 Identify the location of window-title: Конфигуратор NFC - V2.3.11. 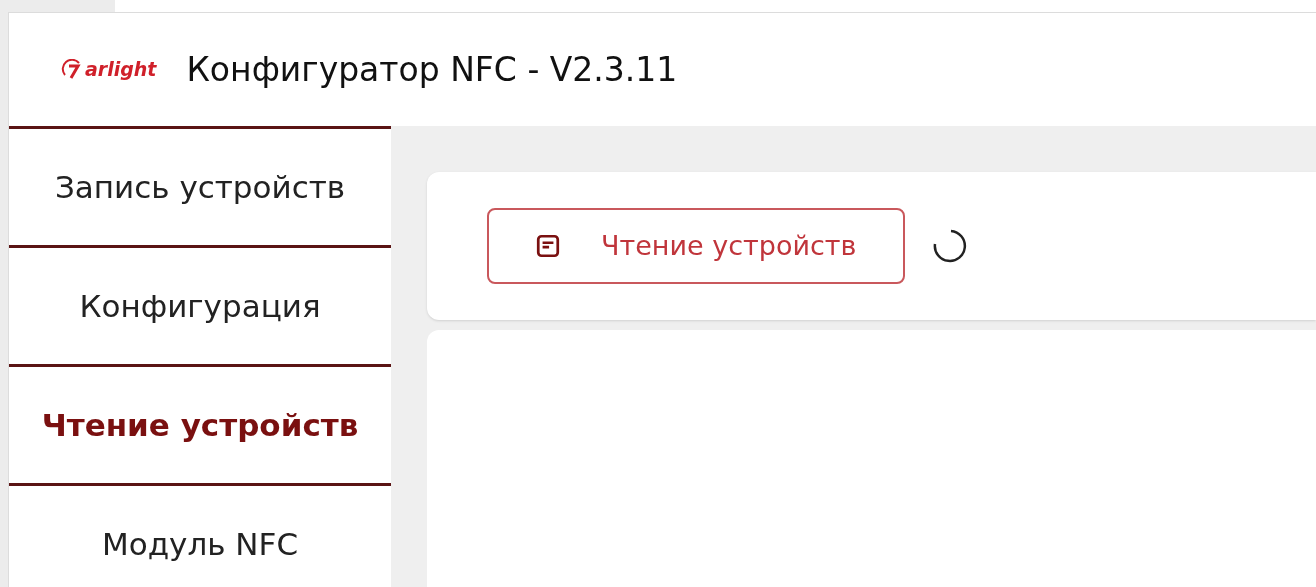
(432, 69).